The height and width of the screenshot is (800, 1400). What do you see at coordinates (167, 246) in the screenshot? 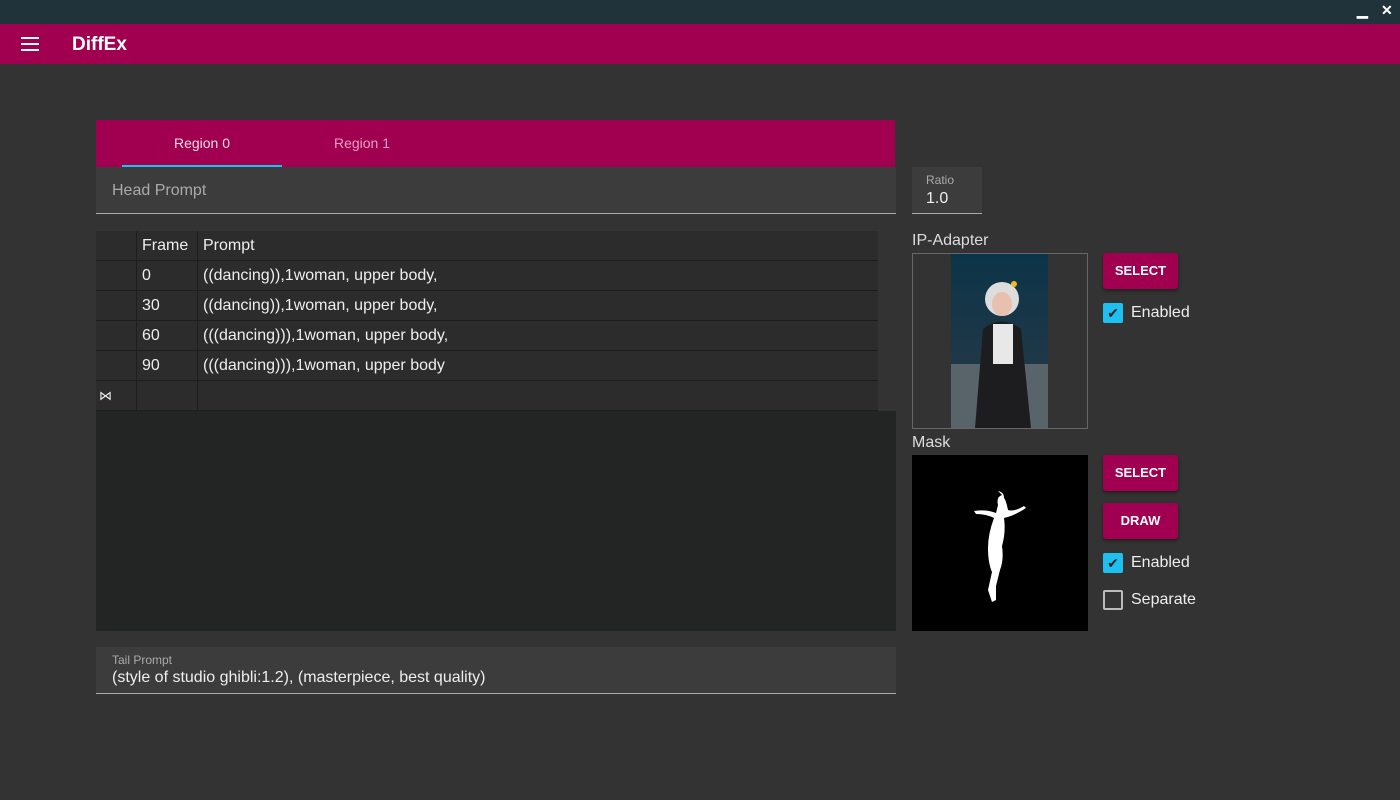
I see `header-frame: Frame` at bounding box center [167, 246].